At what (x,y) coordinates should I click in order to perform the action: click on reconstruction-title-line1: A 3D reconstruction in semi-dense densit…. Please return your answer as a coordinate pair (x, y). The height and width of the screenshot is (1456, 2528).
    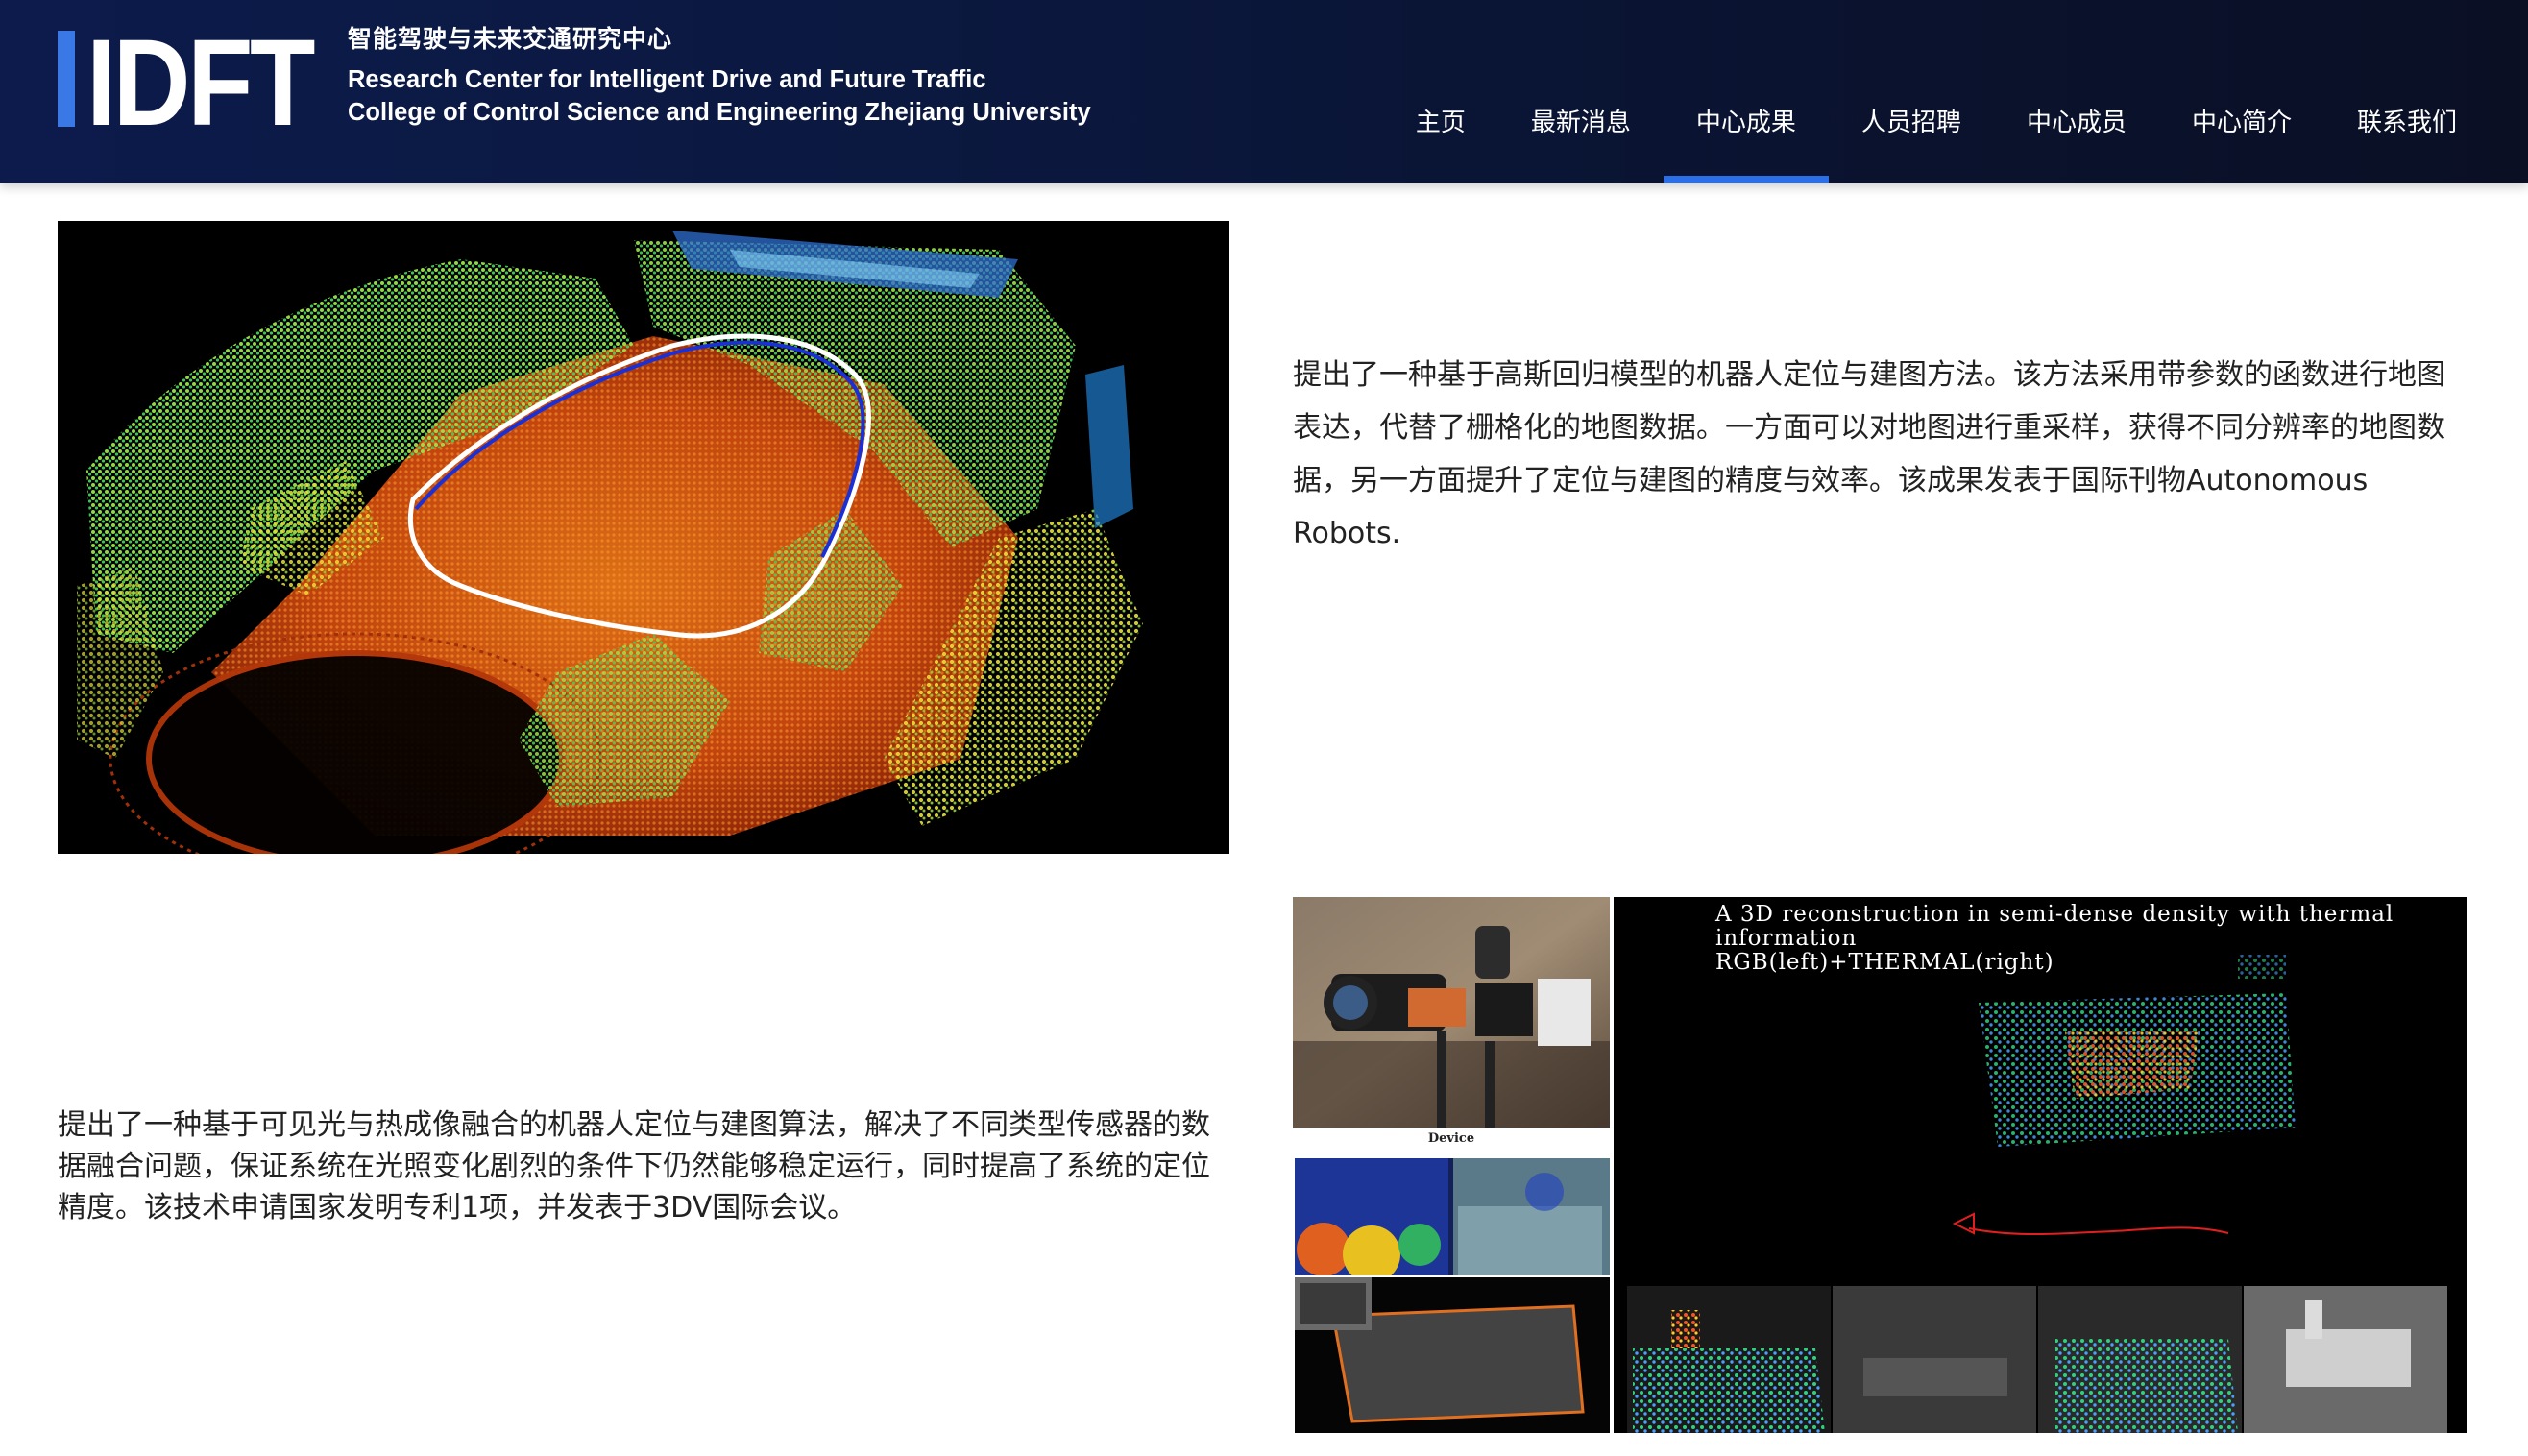
    Looking at the image, I should click on (2055, 914).